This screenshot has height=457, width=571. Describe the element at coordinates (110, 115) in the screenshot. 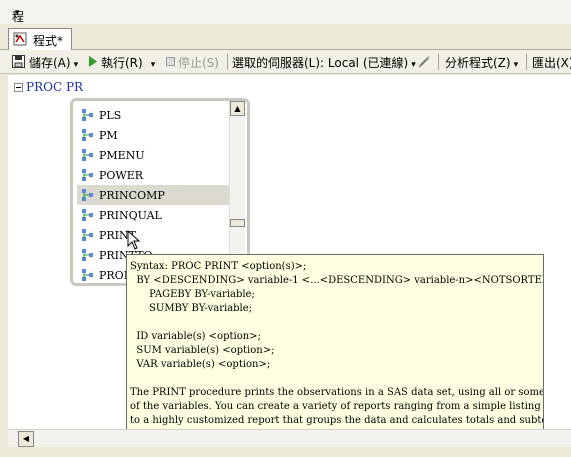

I see `autocomplete-item-label: PLS` at that location.